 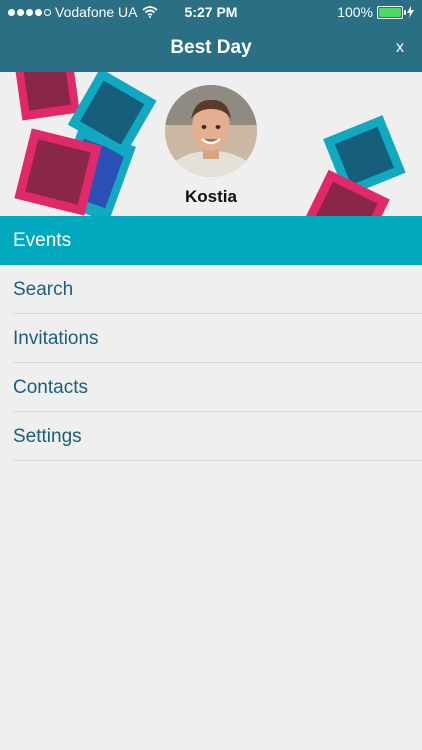 What do you see at coordinates (211, 12) in the screenshot?
I see `status-bar: Vodafone UA 5:27 PM 100%` at bounding box center [211, 12].